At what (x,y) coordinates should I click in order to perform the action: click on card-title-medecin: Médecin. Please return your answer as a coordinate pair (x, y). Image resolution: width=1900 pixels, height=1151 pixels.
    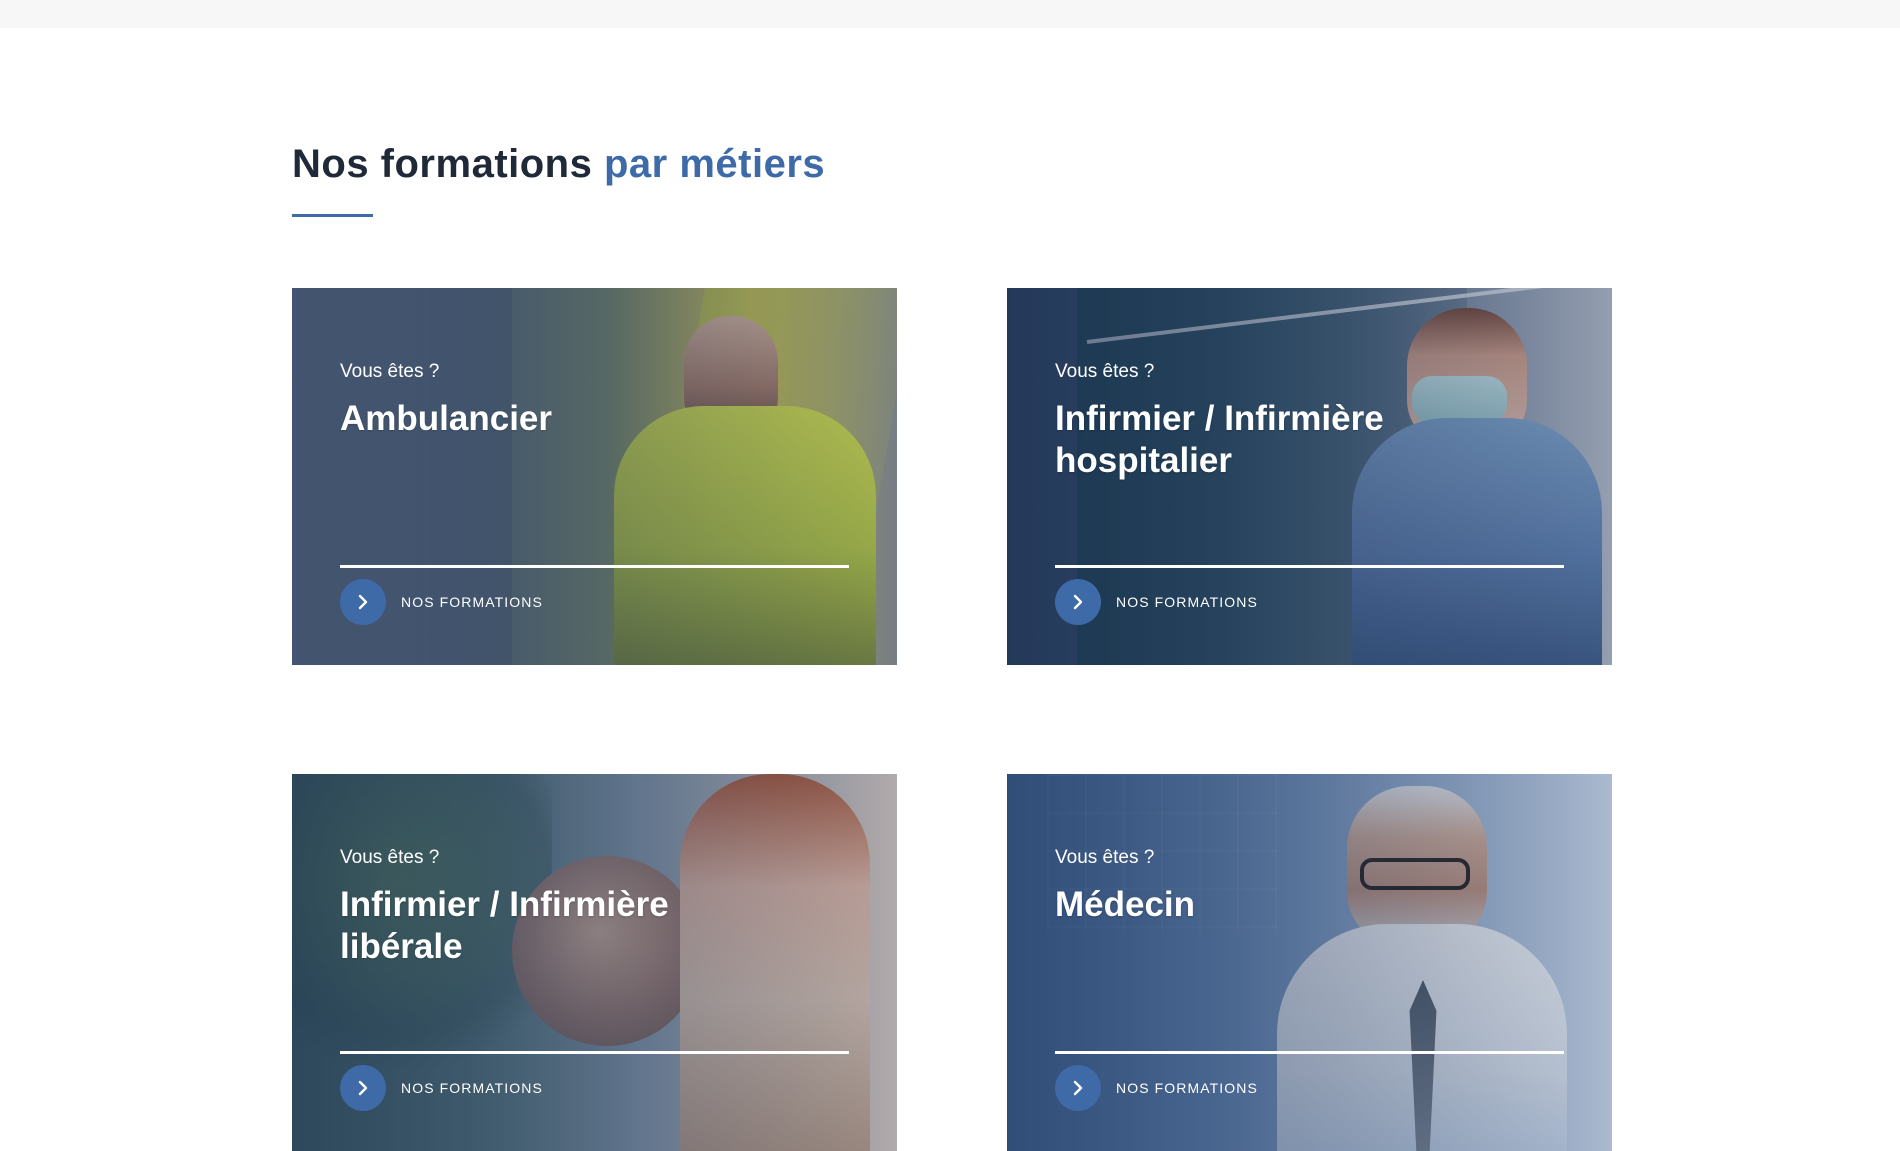
    Looking at the image, I should click on (1125, 904).